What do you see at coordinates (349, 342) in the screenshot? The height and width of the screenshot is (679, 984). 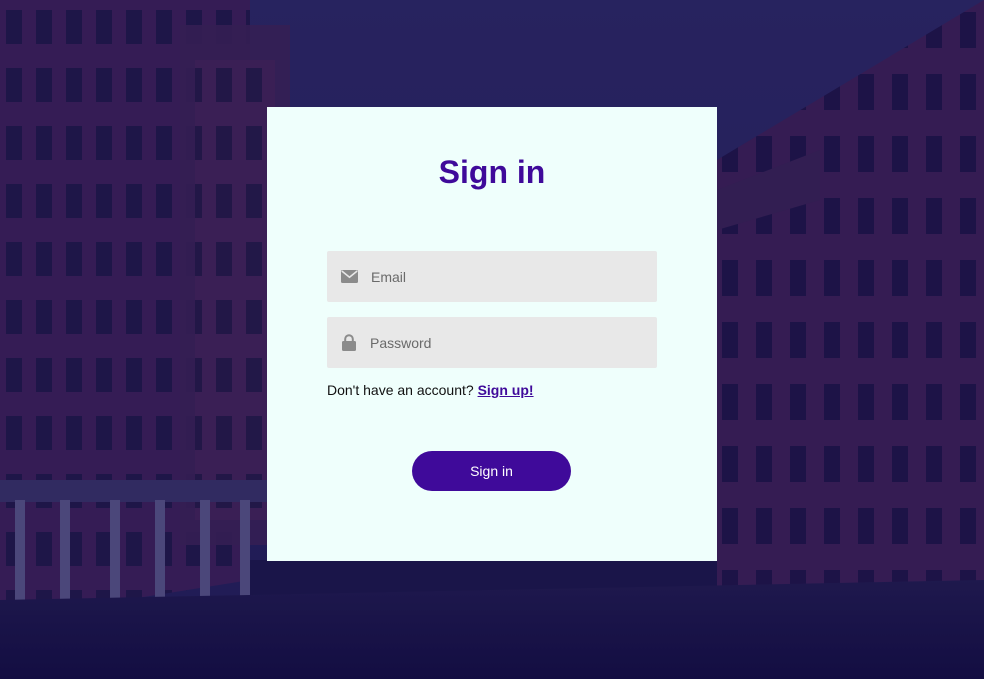 I see `lock-icon` at bounding box center [349, 342].